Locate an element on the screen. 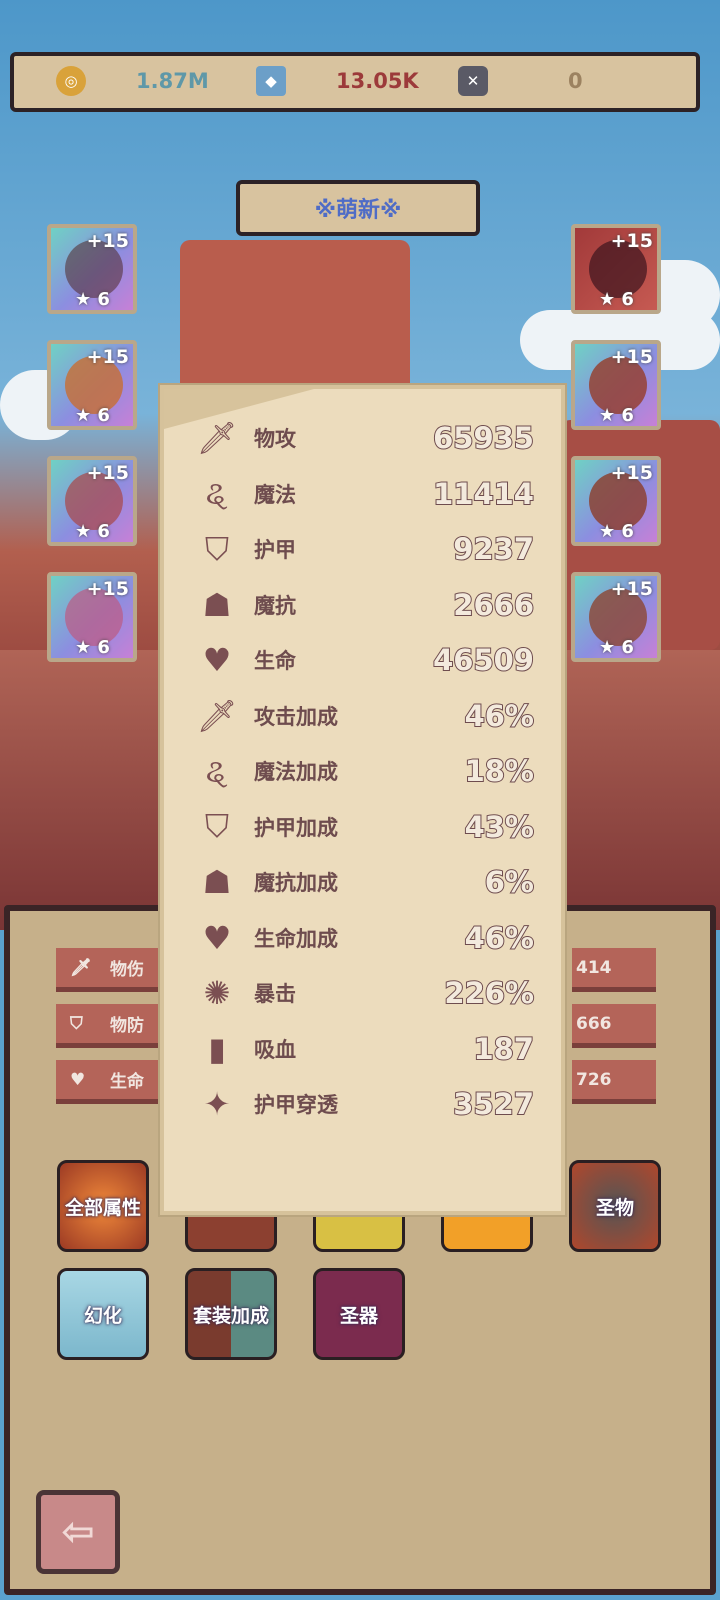 Image resolution: width=720 pixels, height=1600 pixels. gold-coin-icon: ◎ is located at coordinates (71, 81).